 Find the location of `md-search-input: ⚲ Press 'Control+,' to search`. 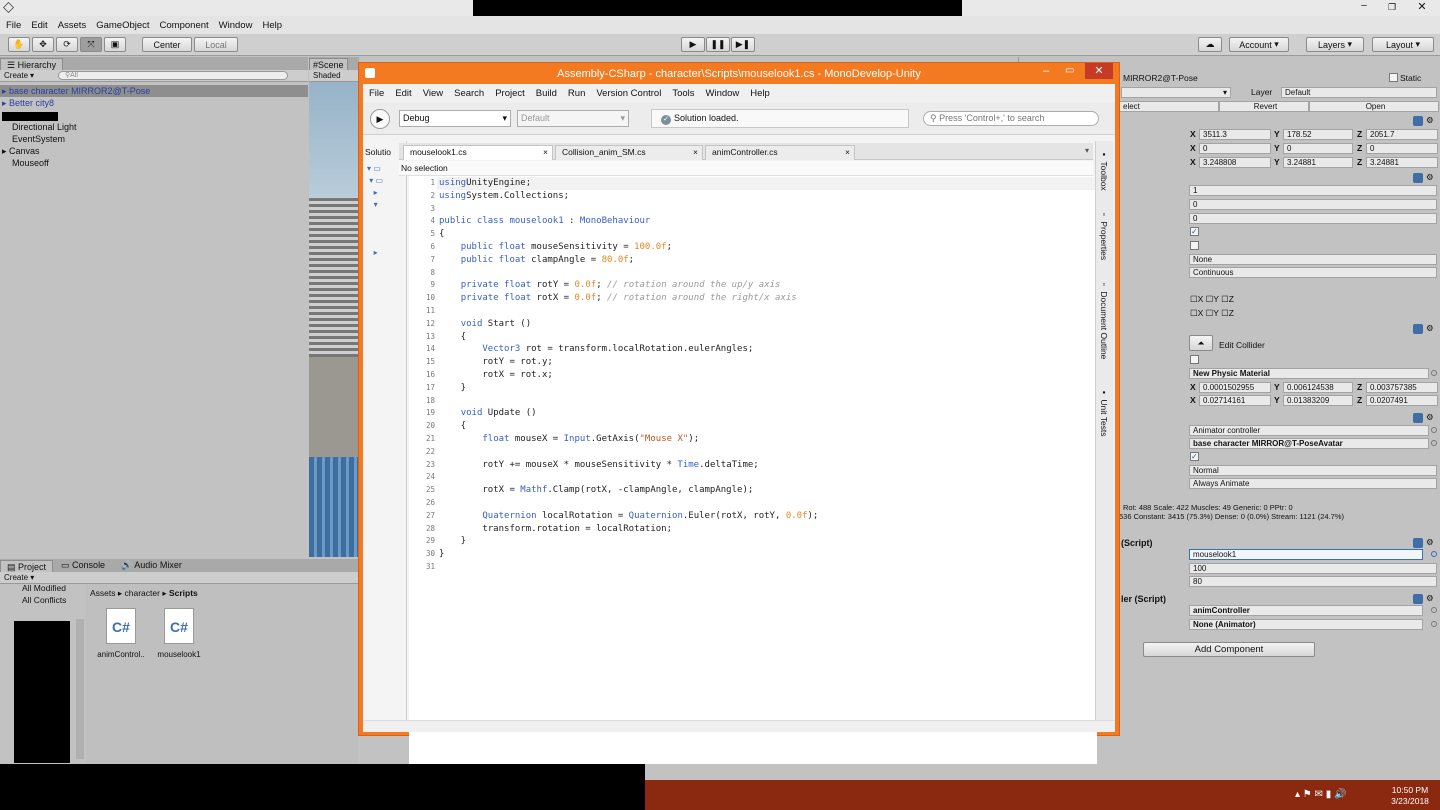

md-search-input: ⚲ Press 'Control+,' to search is located at coordinates (1011, 118).